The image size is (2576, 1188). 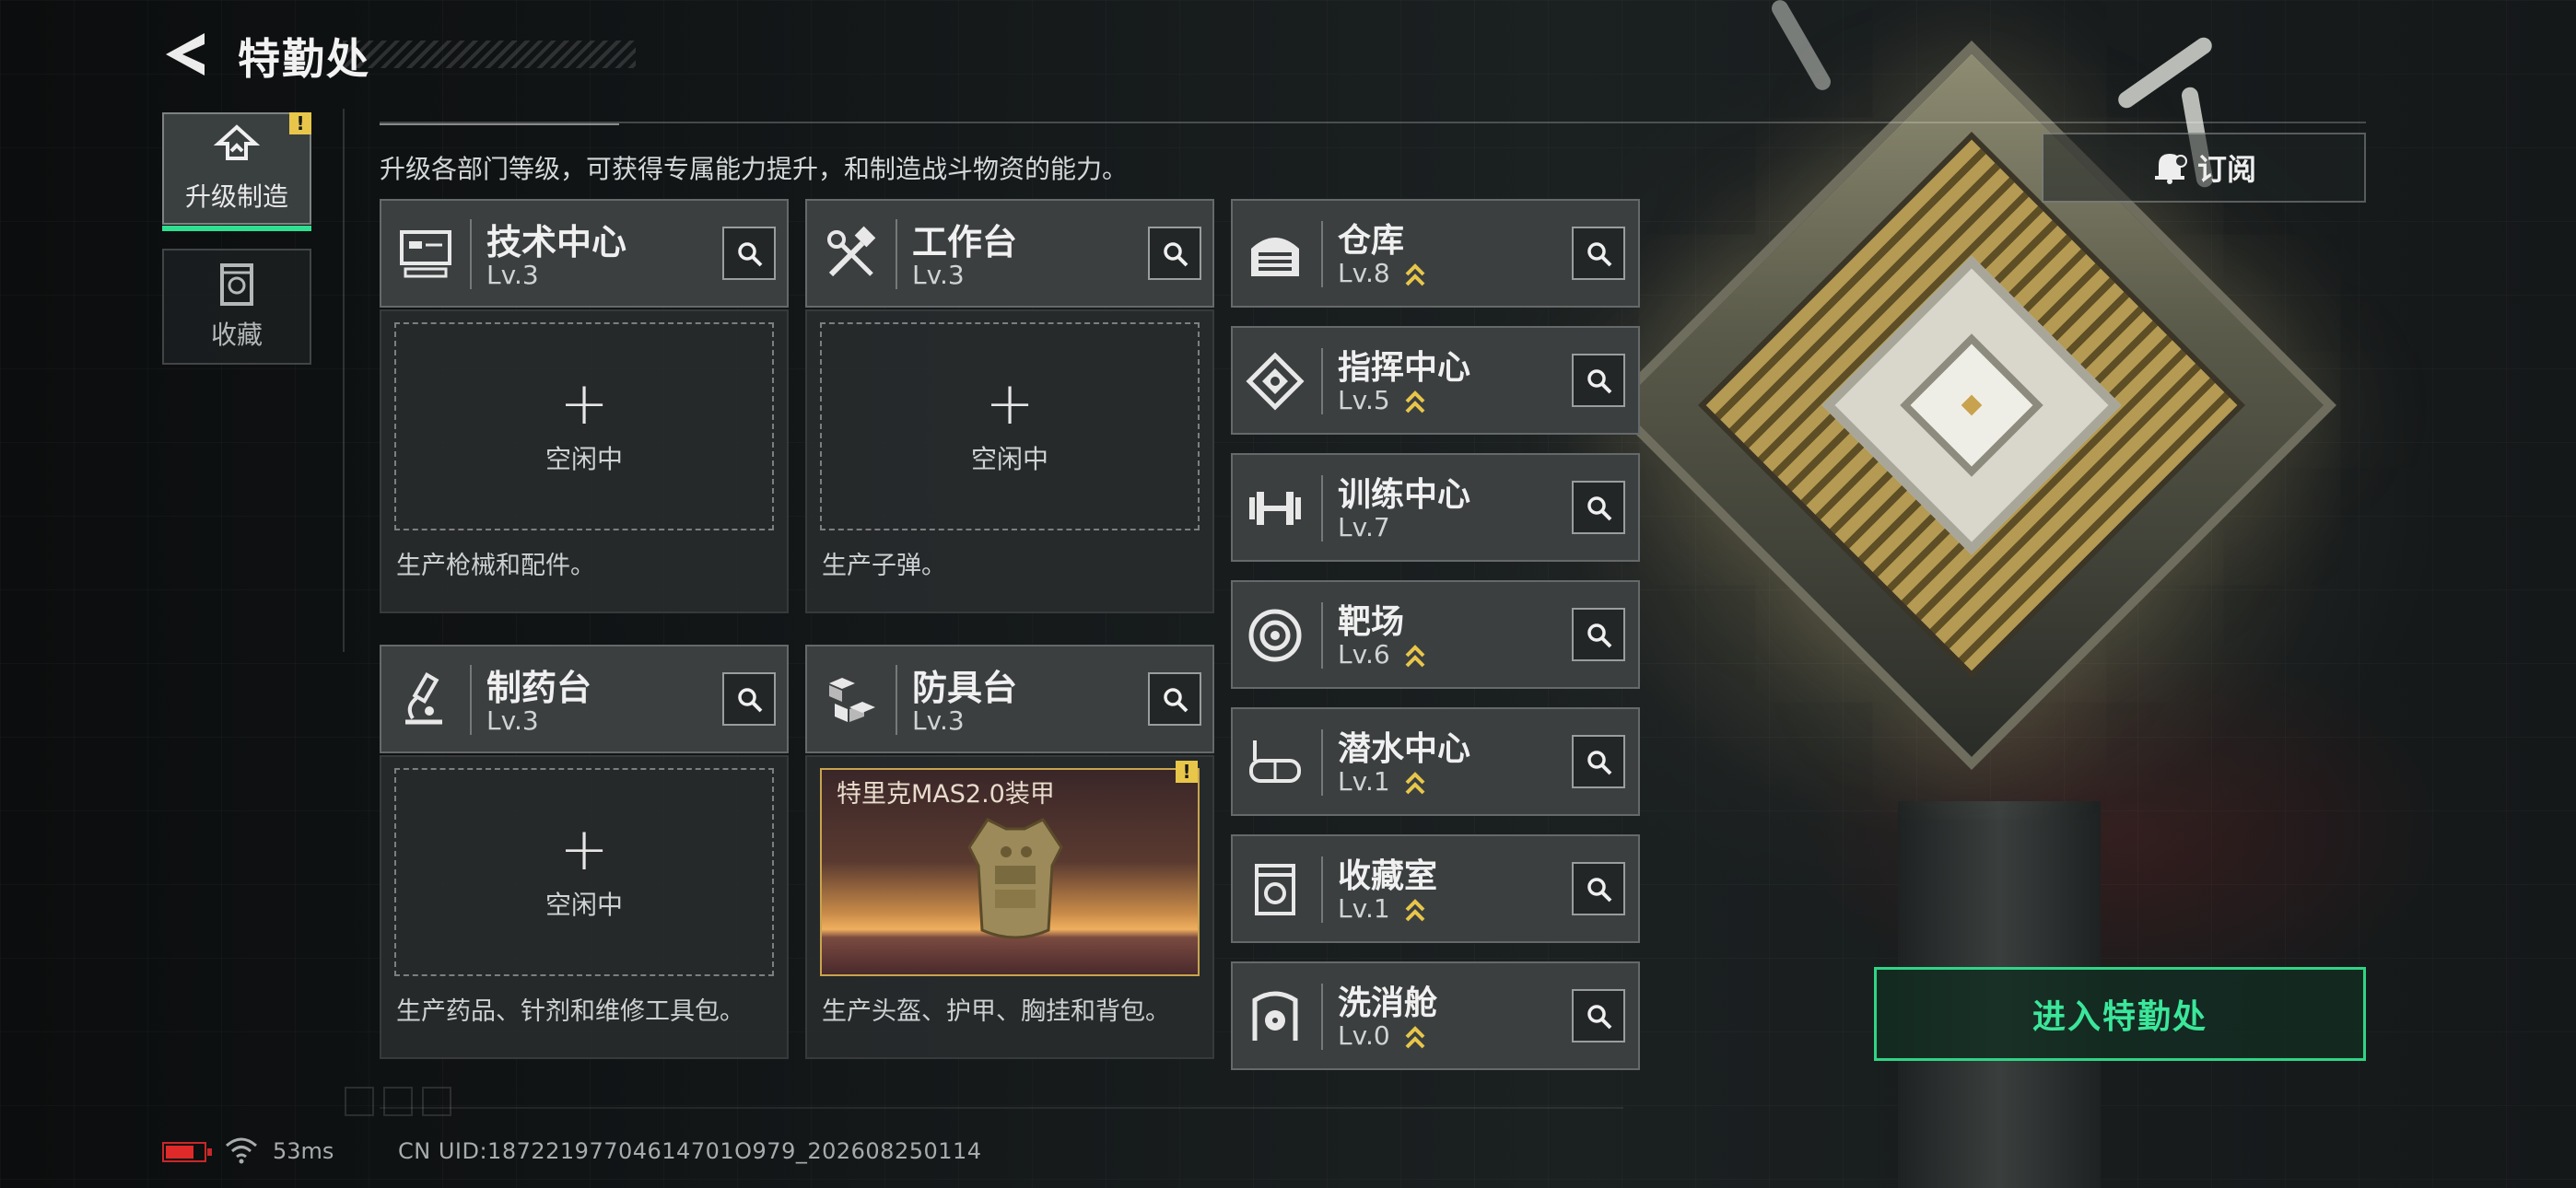 What do you see at coordinates (303, 1151) in the screenshot?
I see `ping-value: 53ms` at bounding box center [303, 1151].